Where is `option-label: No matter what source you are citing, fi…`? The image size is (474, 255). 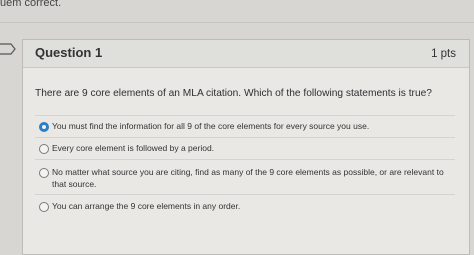
option-label: No matter what source you are citing, fi… is located at coordinates (252, 178).